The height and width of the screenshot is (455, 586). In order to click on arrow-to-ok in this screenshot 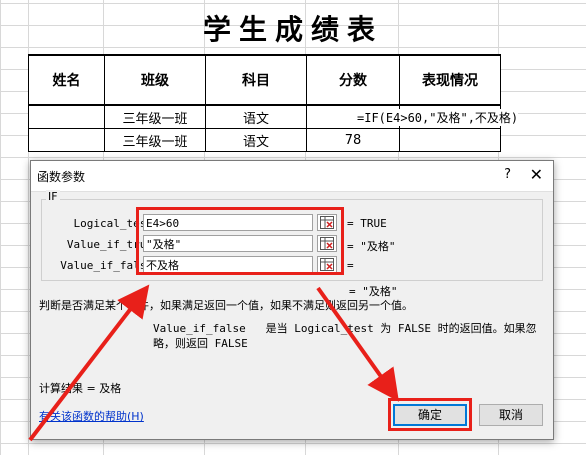, I will do `click(357, 344)`.